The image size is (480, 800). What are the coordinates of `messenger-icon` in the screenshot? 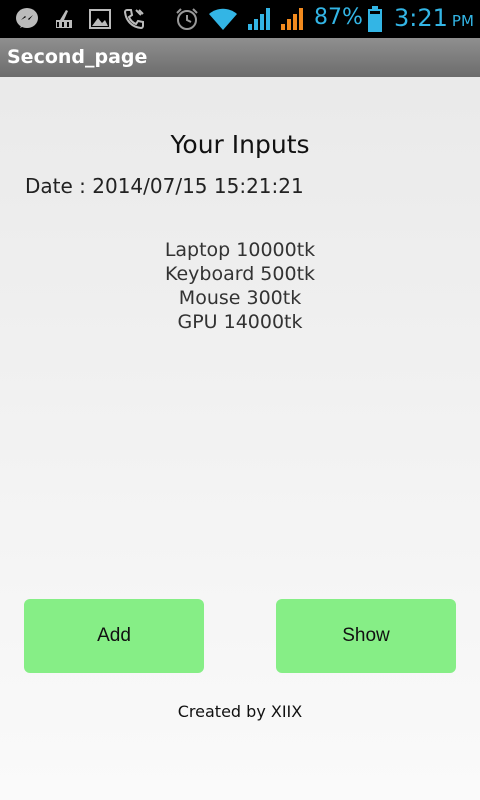 It's located at (27, 18).